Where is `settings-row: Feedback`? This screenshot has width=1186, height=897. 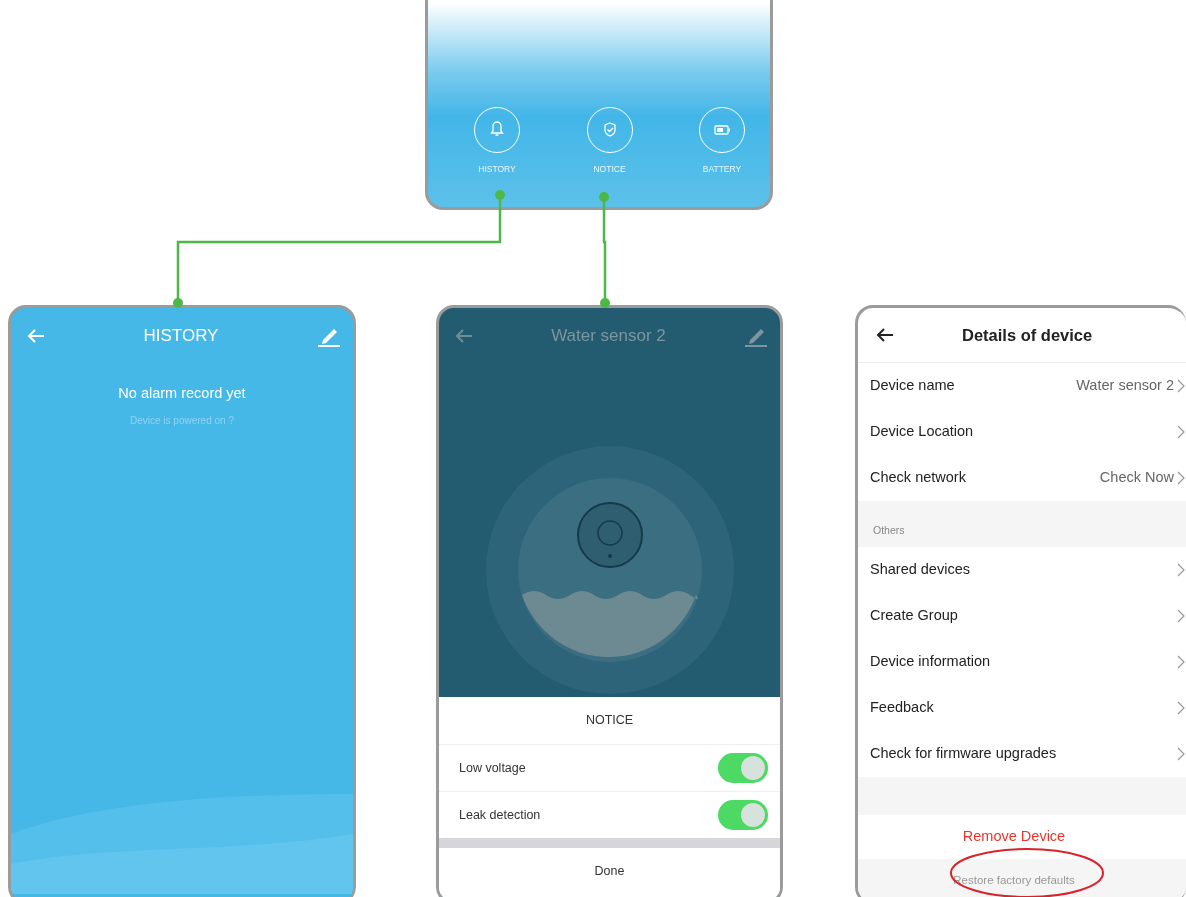
settings-row: Feedback is located at coordinates (1022, 708).